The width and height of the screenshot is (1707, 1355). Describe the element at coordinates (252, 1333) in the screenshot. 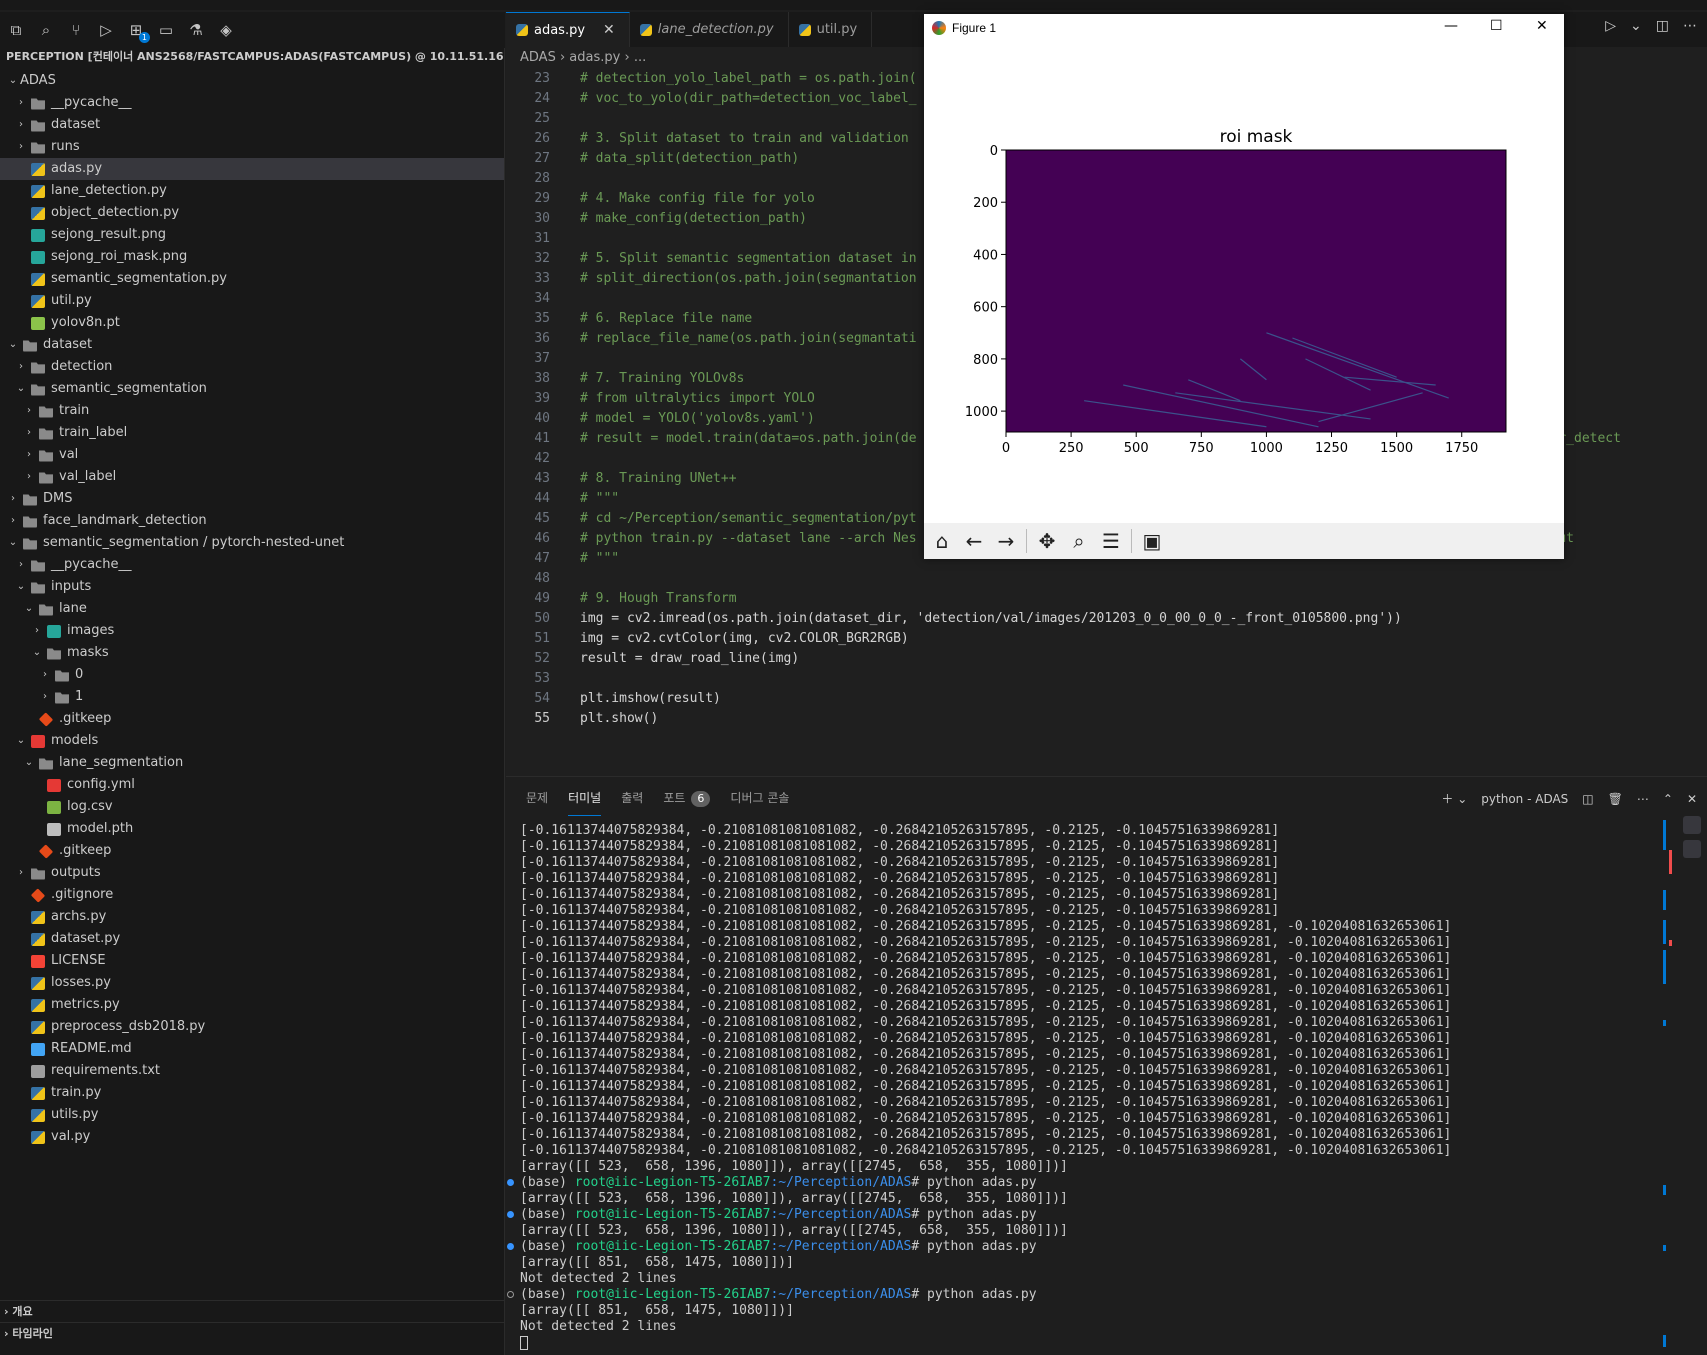

I see `timeline-section: › 타임라인` at that location.